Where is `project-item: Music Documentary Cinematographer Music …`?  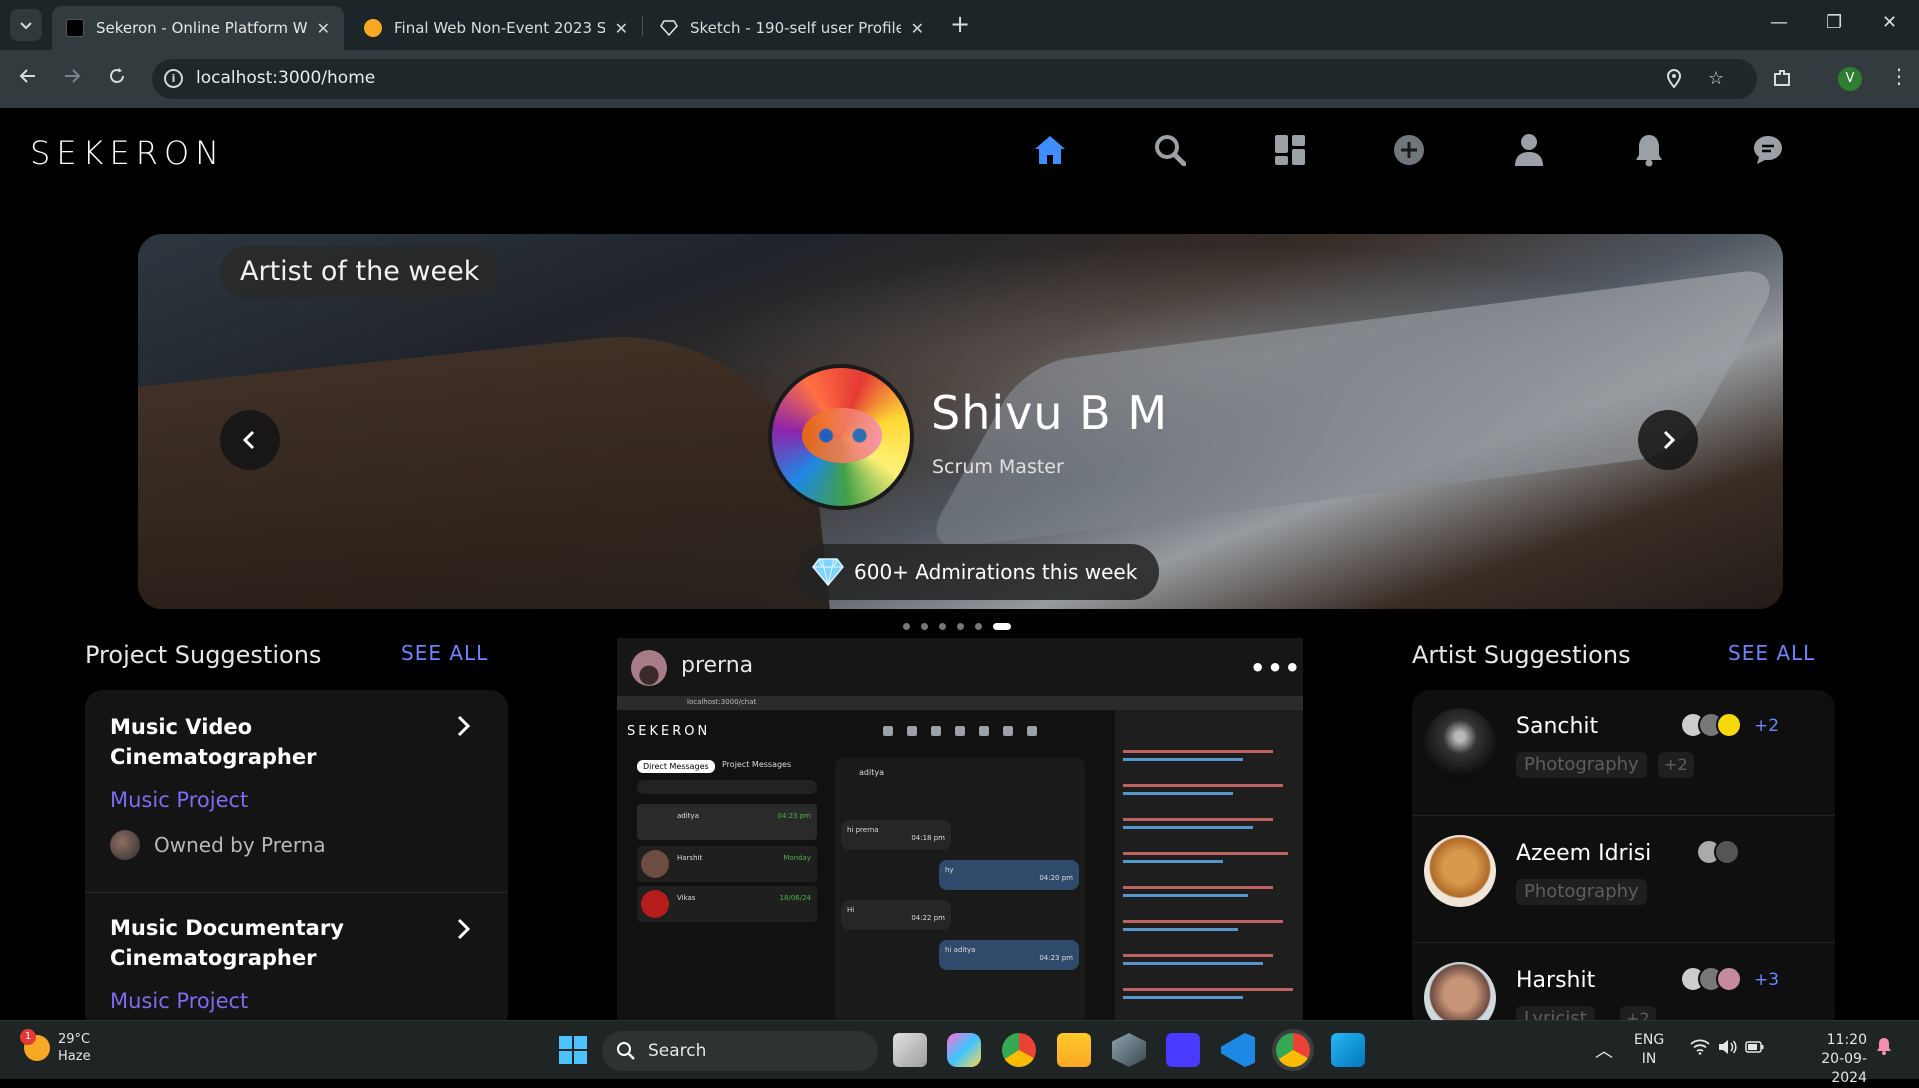
project-item: Music Documentary Cinematographer Music … is located at coordinates (296, 956).